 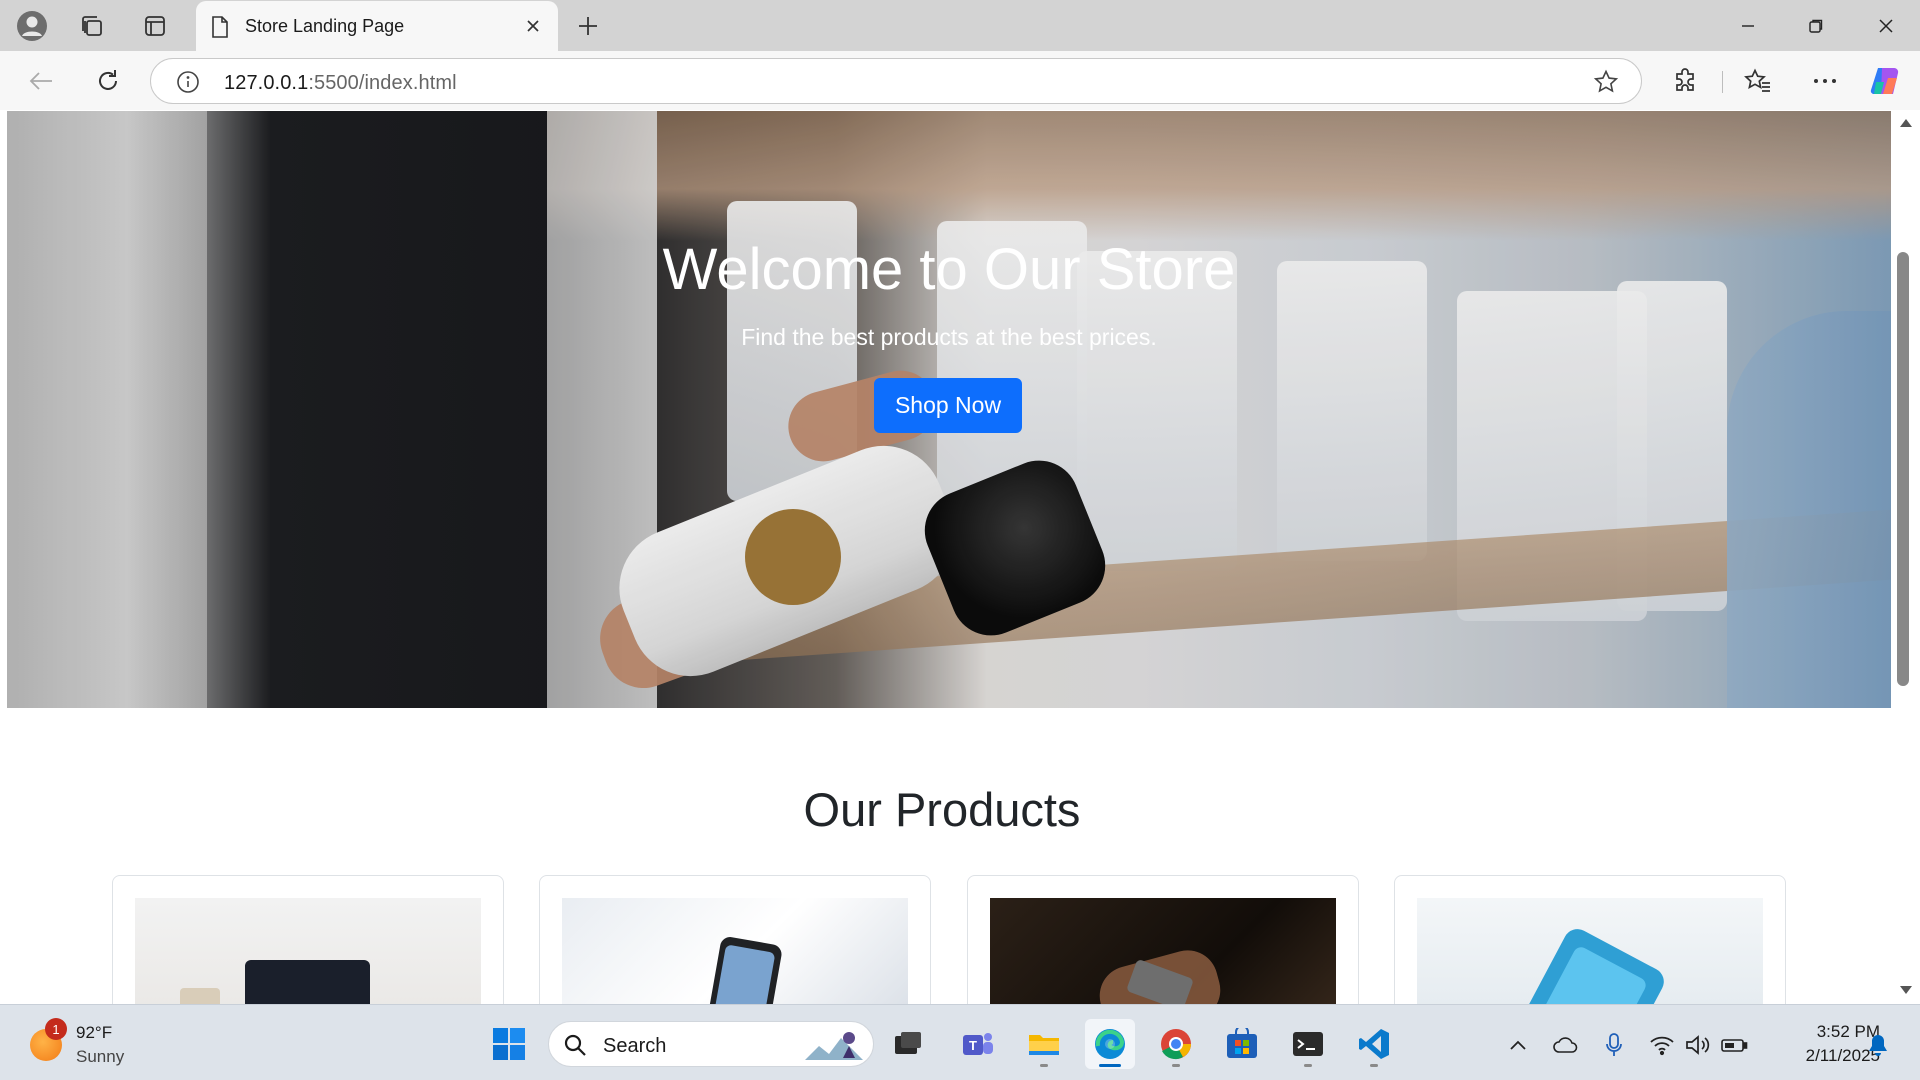 I want to click on teams-app-icon: T, so click(x=978, y=1044).